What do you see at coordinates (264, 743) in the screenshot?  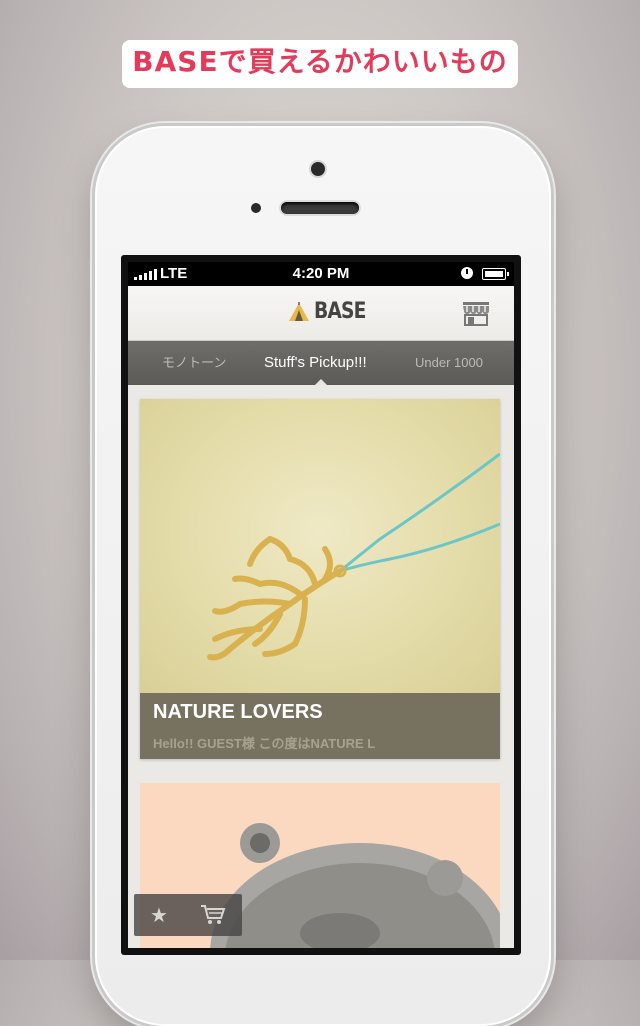 I see `card-subtitle: Hello!! GUEST様 この度はNATURE L` at bounding box center [264, 743].